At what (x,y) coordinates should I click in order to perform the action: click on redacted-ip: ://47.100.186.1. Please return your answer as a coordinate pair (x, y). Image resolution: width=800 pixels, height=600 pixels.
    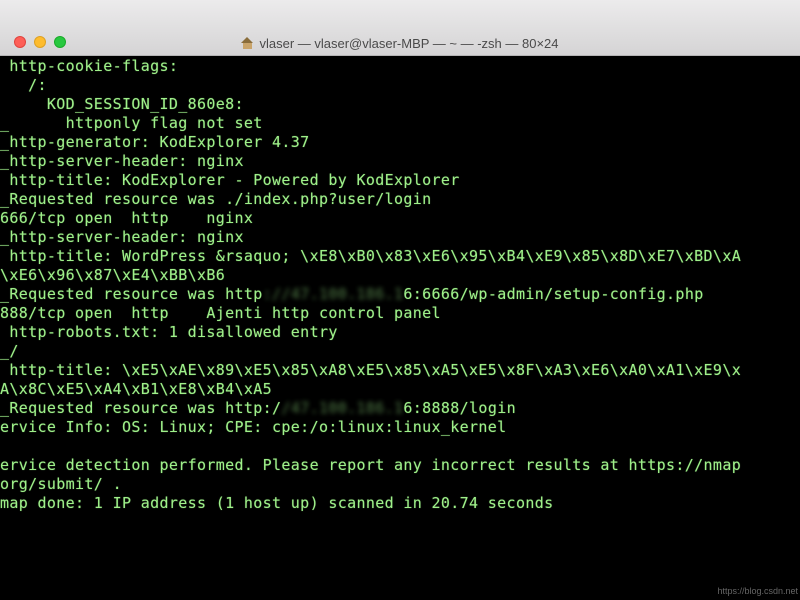
    Looking at the image, I should click on (333, 294).